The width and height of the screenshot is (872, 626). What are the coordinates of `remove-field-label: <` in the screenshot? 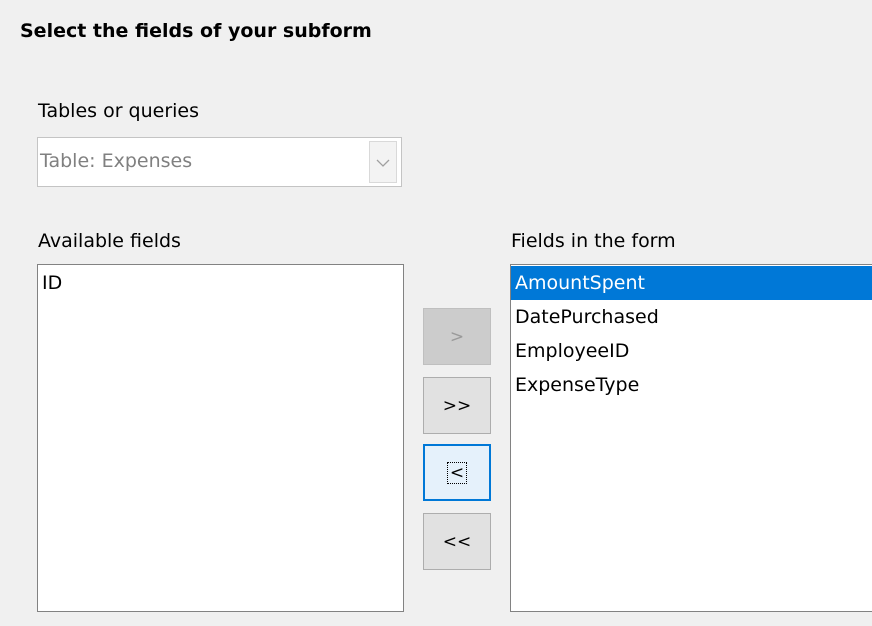 It's located at (457, 472).